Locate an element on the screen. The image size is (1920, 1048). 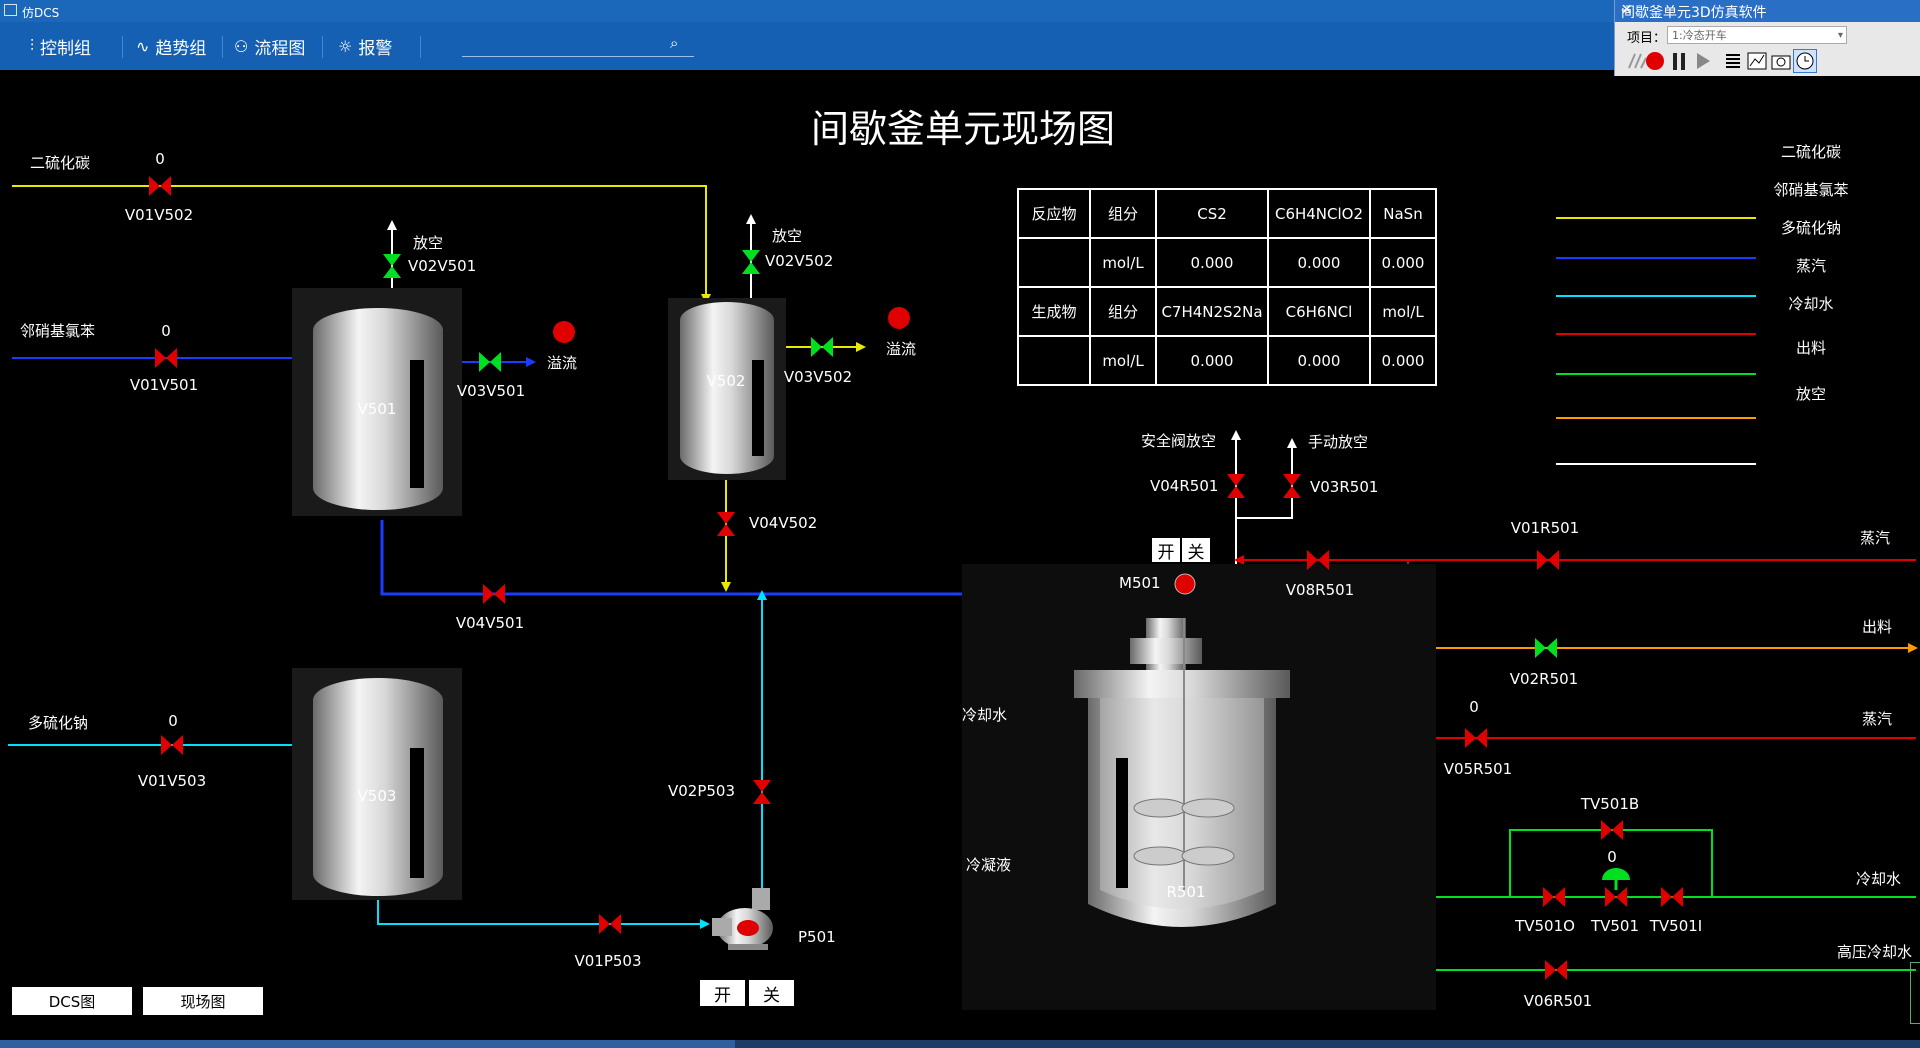
valve-v02p503 is located at coordinates (762, 792).